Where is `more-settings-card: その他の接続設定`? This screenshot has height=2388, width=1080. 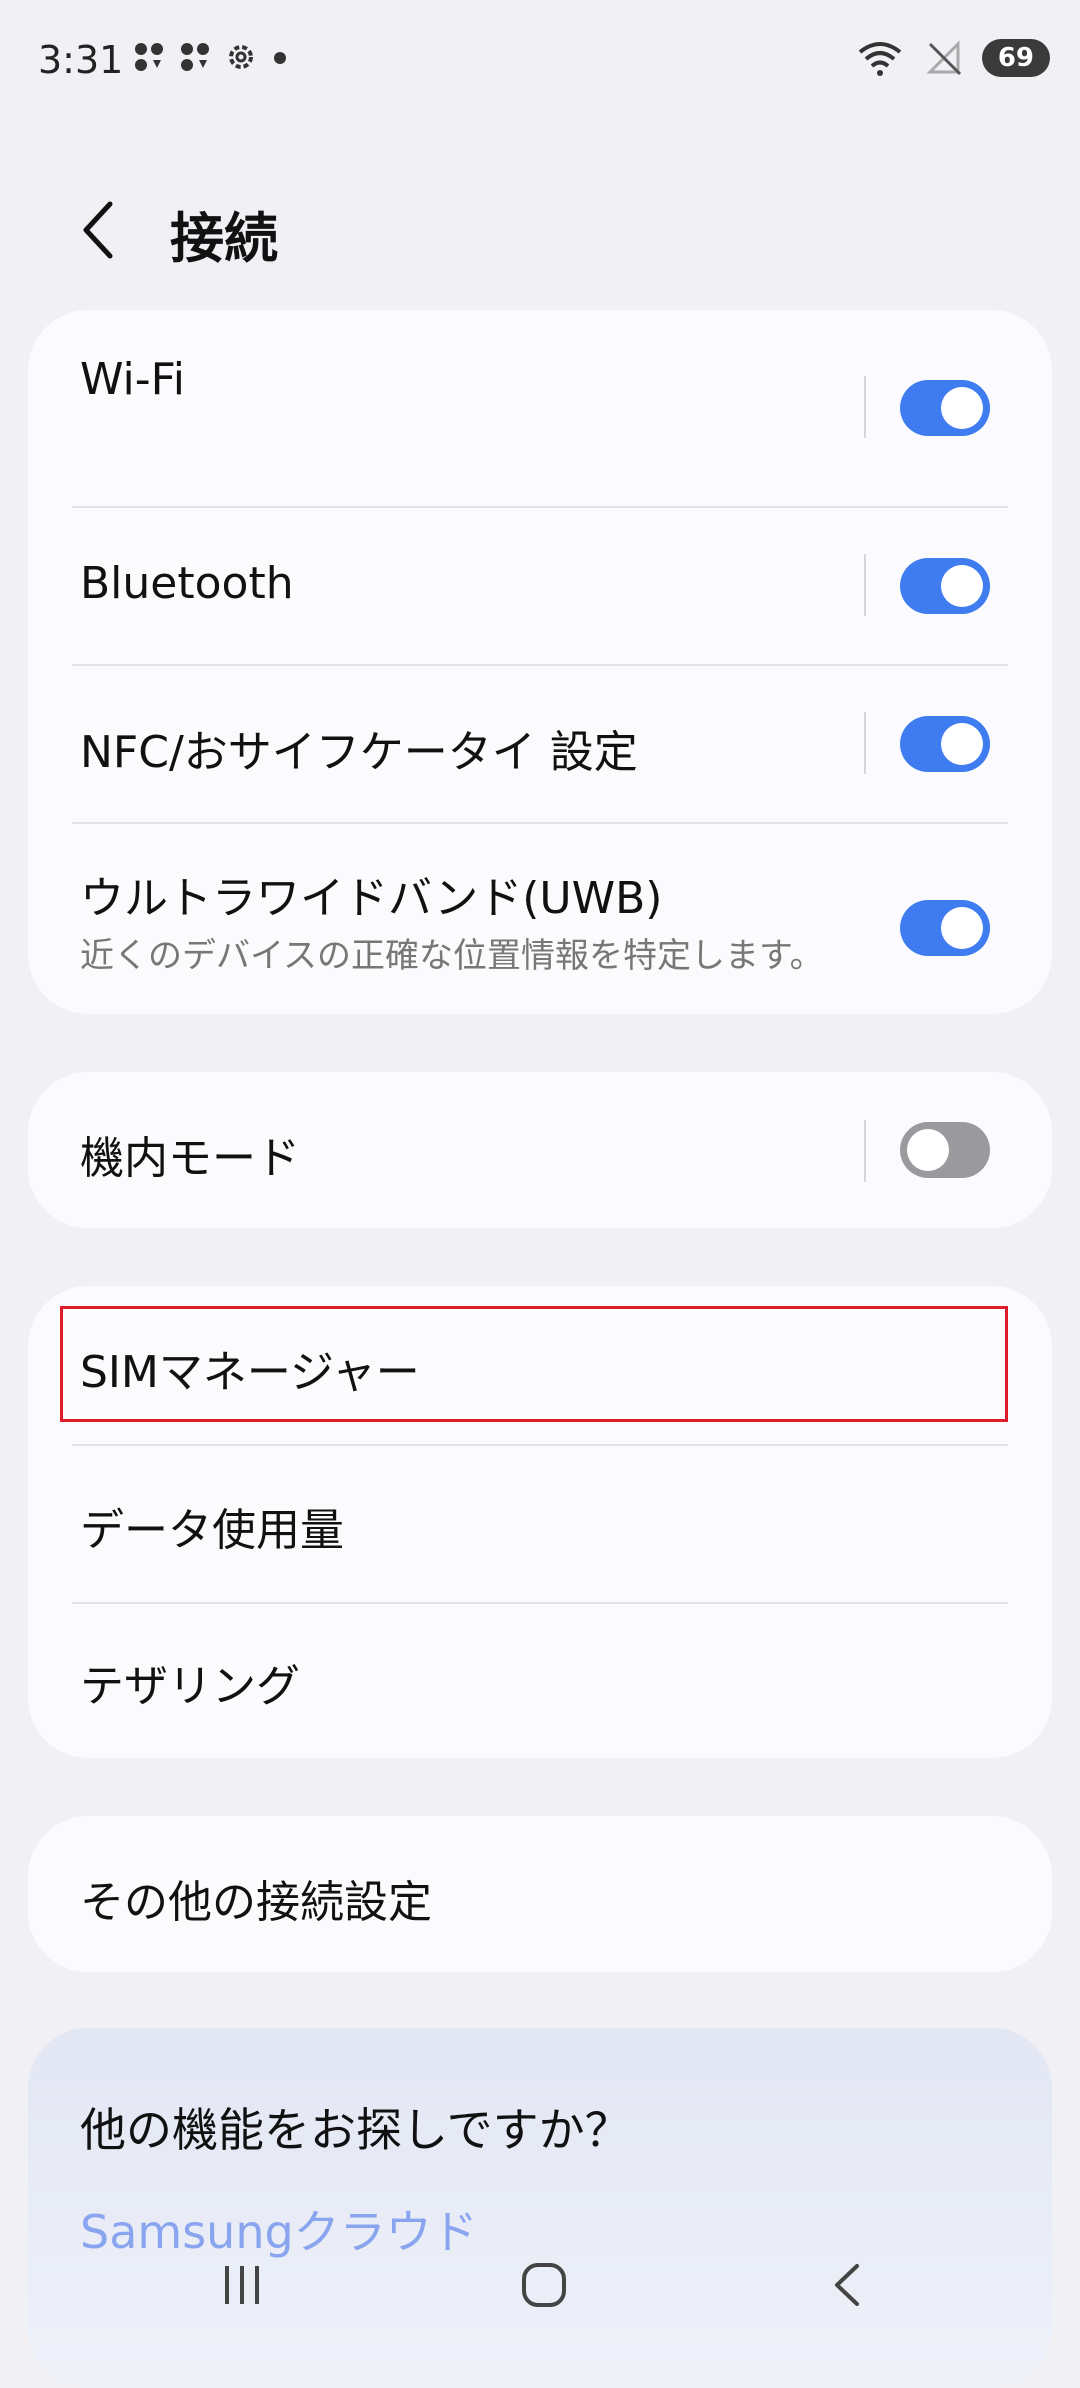
more-settings-card: その他の接続設定 is located at coordinates (540, 1894).